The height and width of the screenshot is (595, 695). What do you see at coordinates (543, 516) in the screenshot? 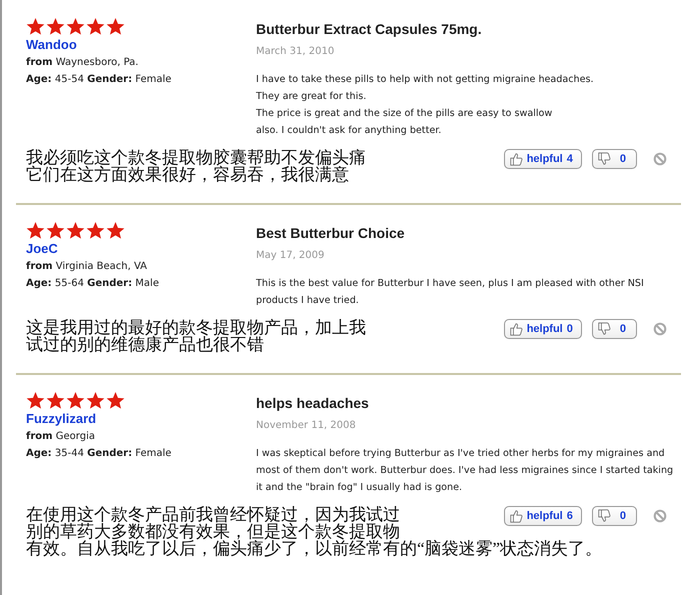
I see `helpful-button: helpful 6` at bounding box center [543, 516].